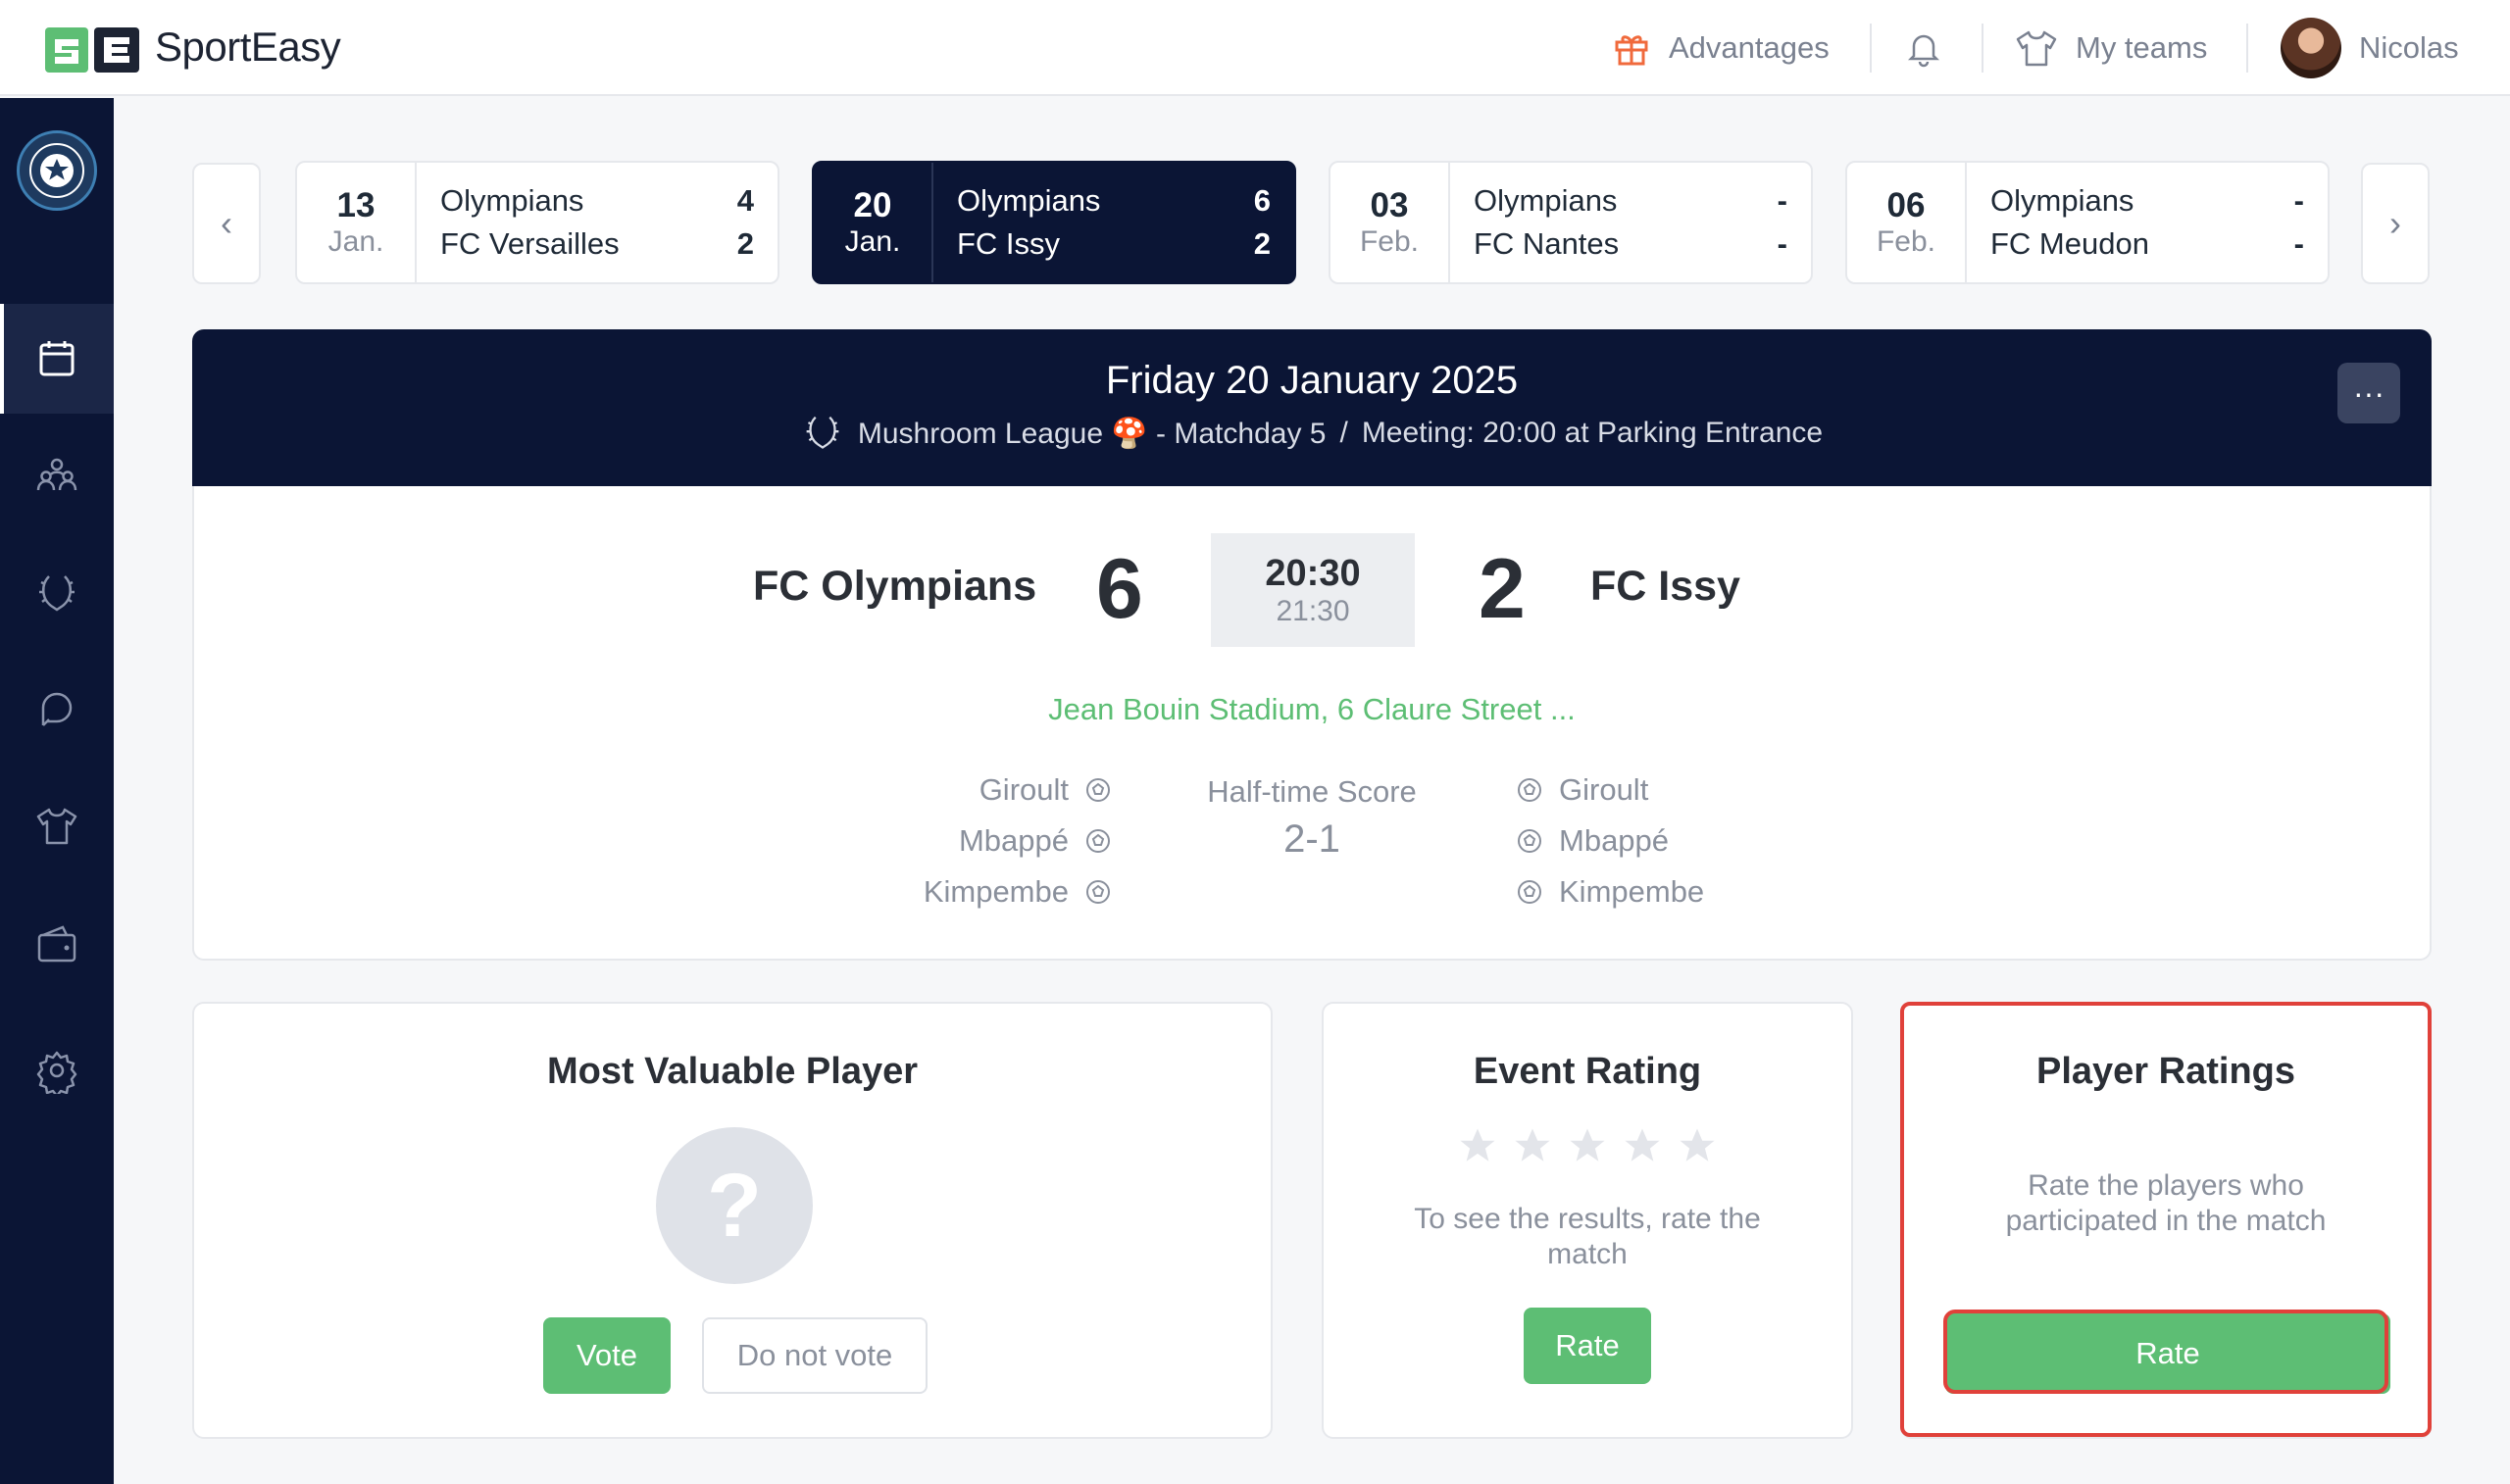 Image resolution: width=2510 pixels, height=1484 pixels. I want to click on match-teams: Olympians 6 FC Issy 2, so click(1113, 222).